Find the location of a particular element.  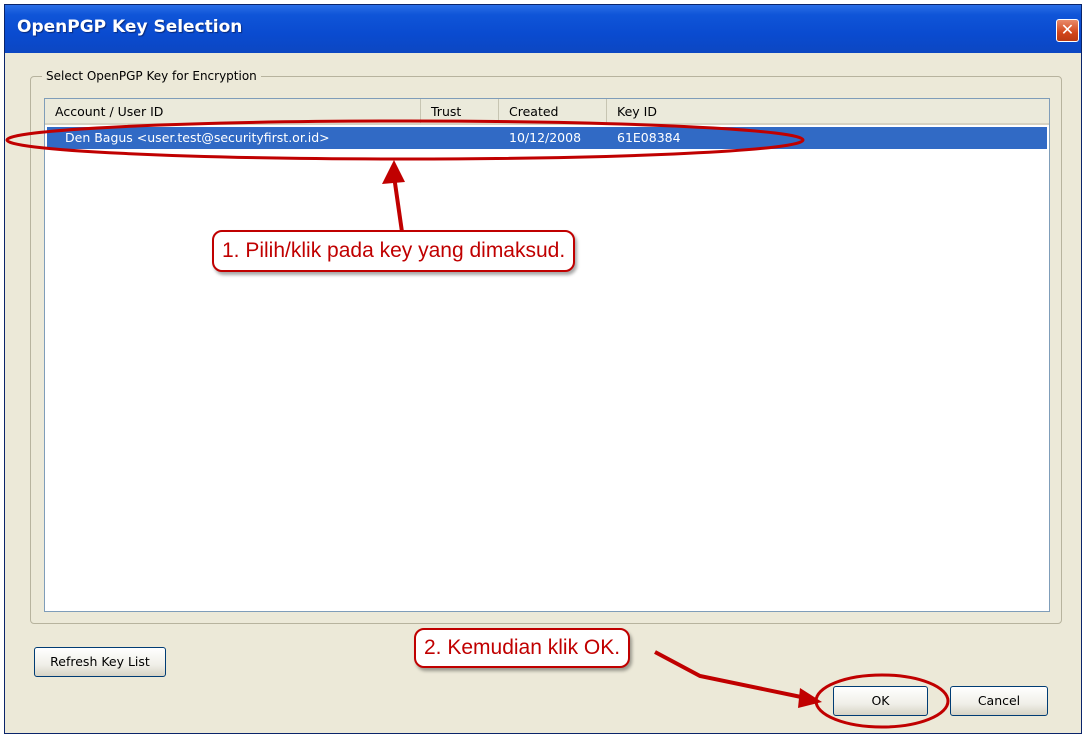

column-header-key-id: Key ID is located at coordinates (827, 111).